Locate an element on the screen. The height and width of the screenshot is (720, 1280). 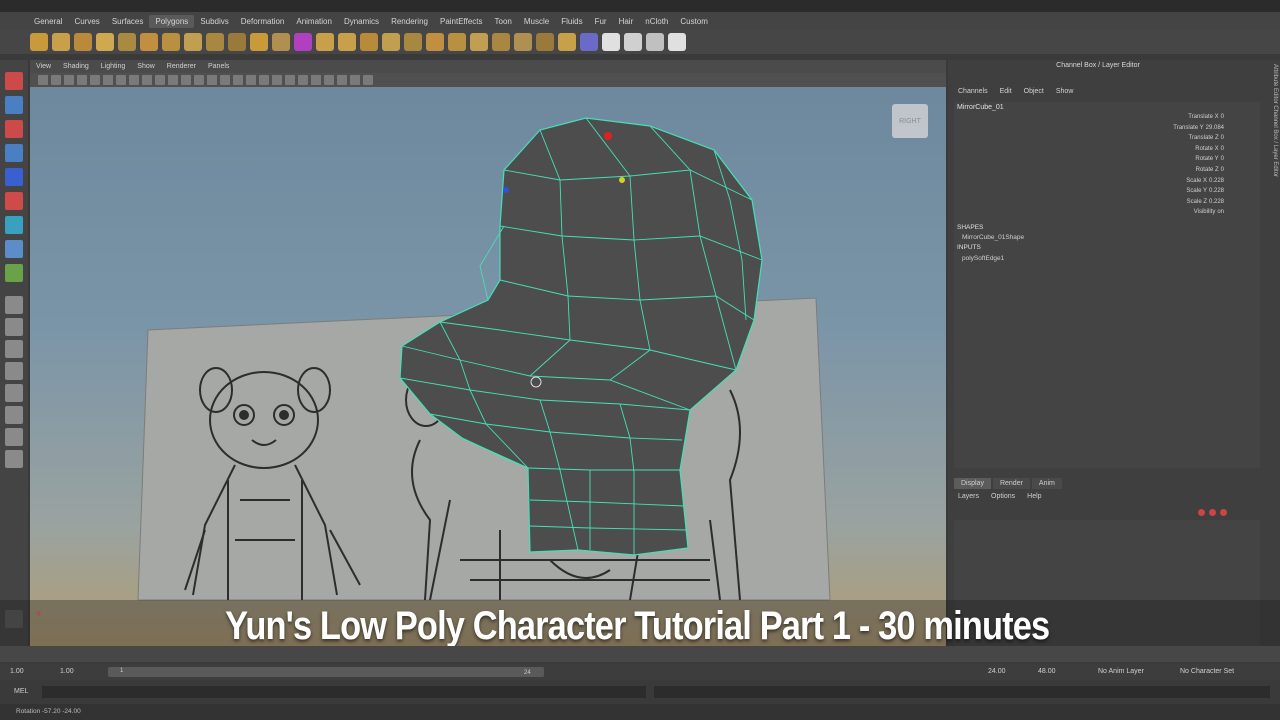
shelf-tab-custom: Custom is located at coordinates (694, 21).